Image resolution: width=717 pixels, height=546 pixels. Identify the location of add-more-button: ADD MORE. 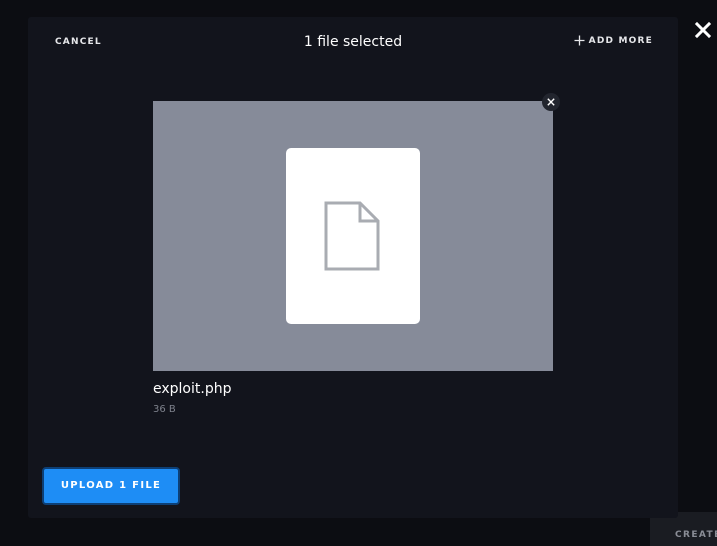
(613, 40).